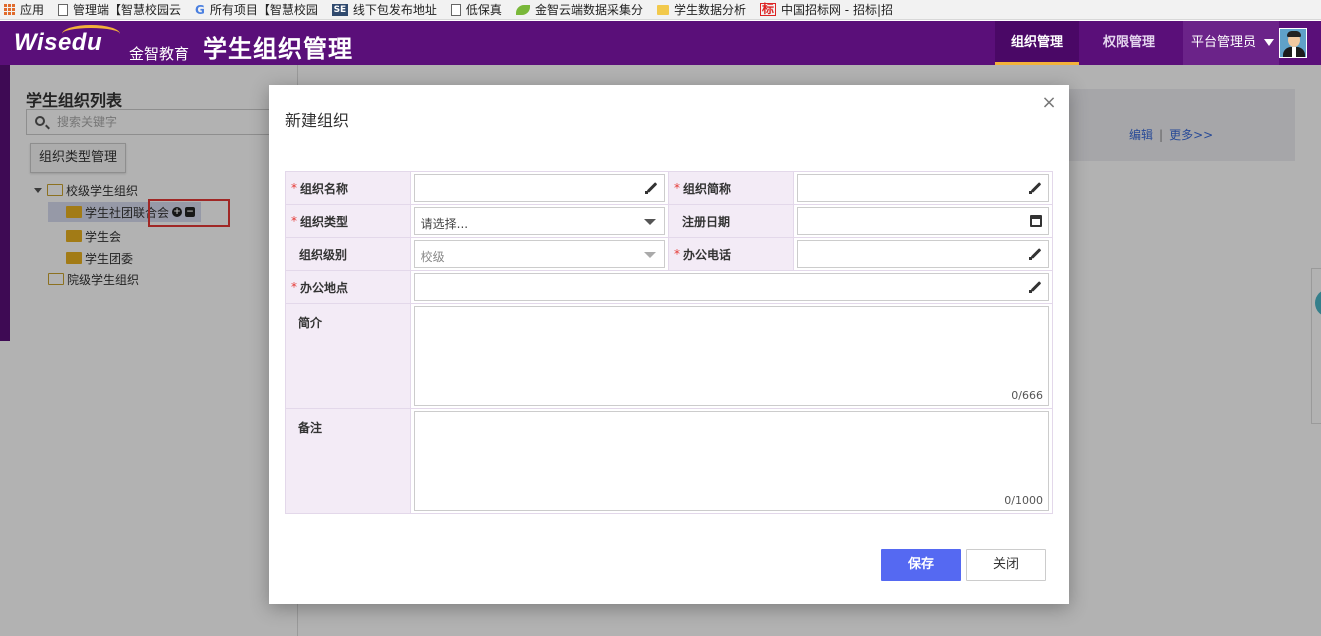  What do you see at coordinates (731, 287) in the screenshot?
I see `office-location-field` at bounding box center [731, 287].